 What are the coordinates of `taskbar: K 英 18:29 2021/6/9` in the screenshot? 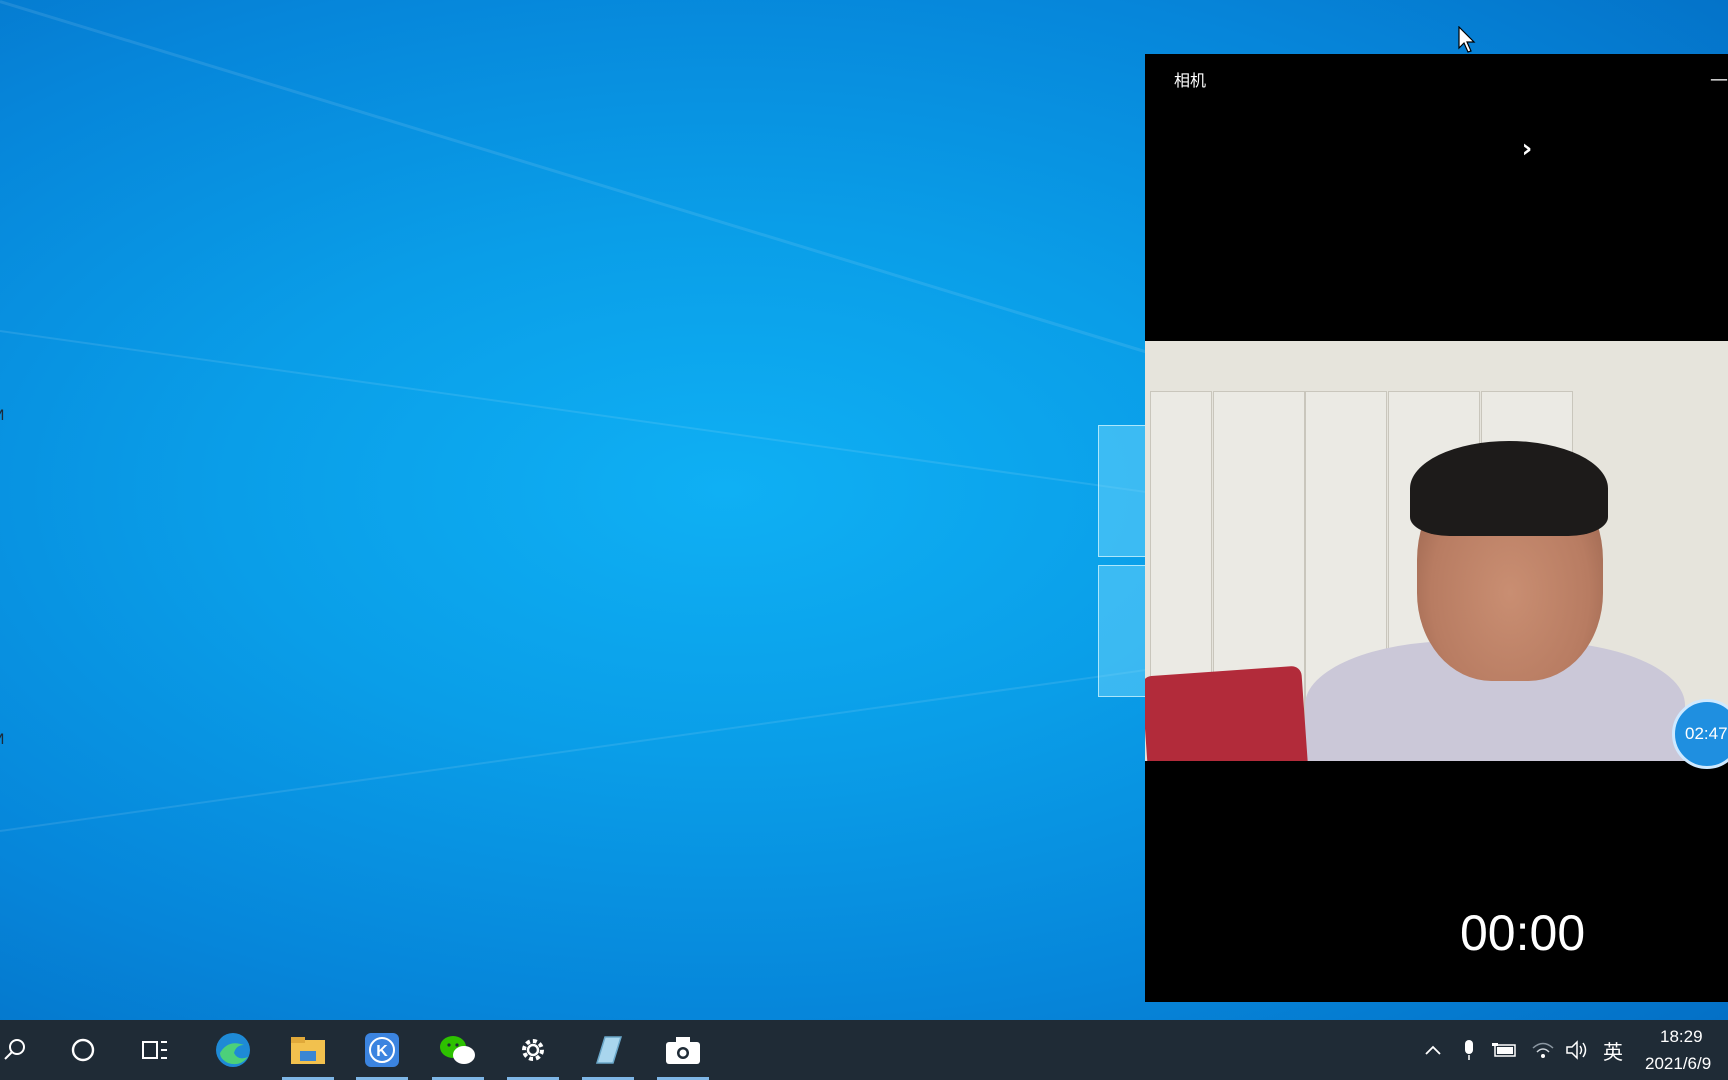 It's located at (864, 1050).